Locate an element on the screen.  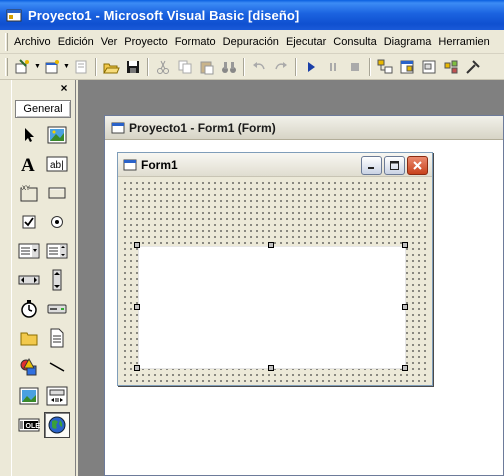
copy-button is located at coordinates (185, 67).